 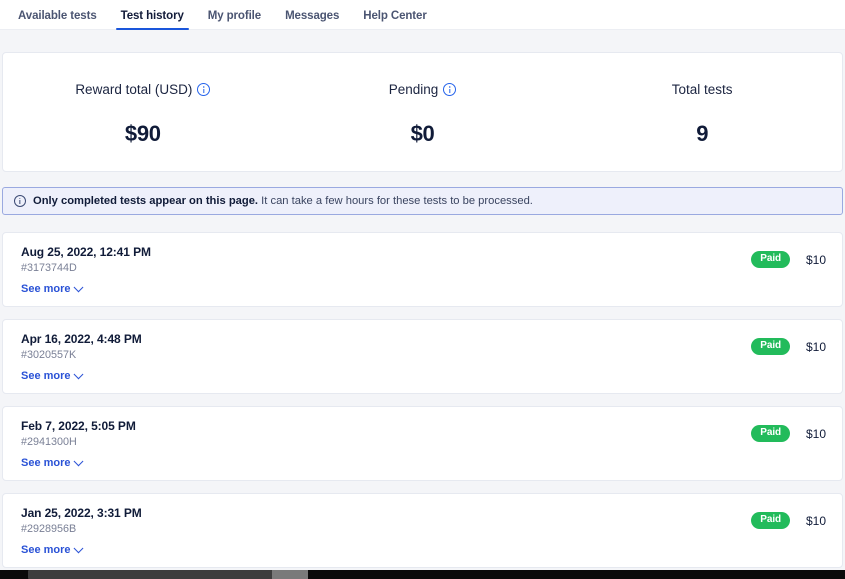 I want to click on stat-total-tests: Total tests 9, so click(x=702, y=114).